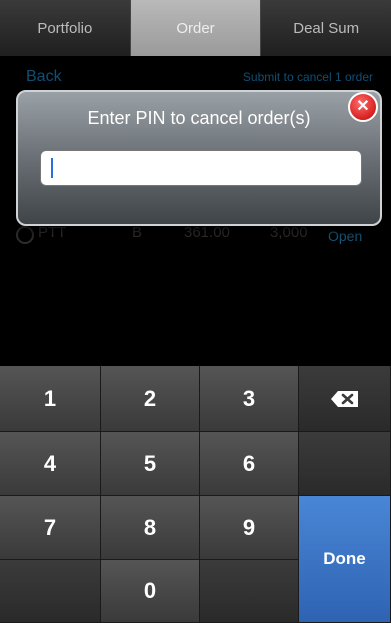 This screenshot has height=623, width=391. I want to click on key-6: 6, so click(249, 464).